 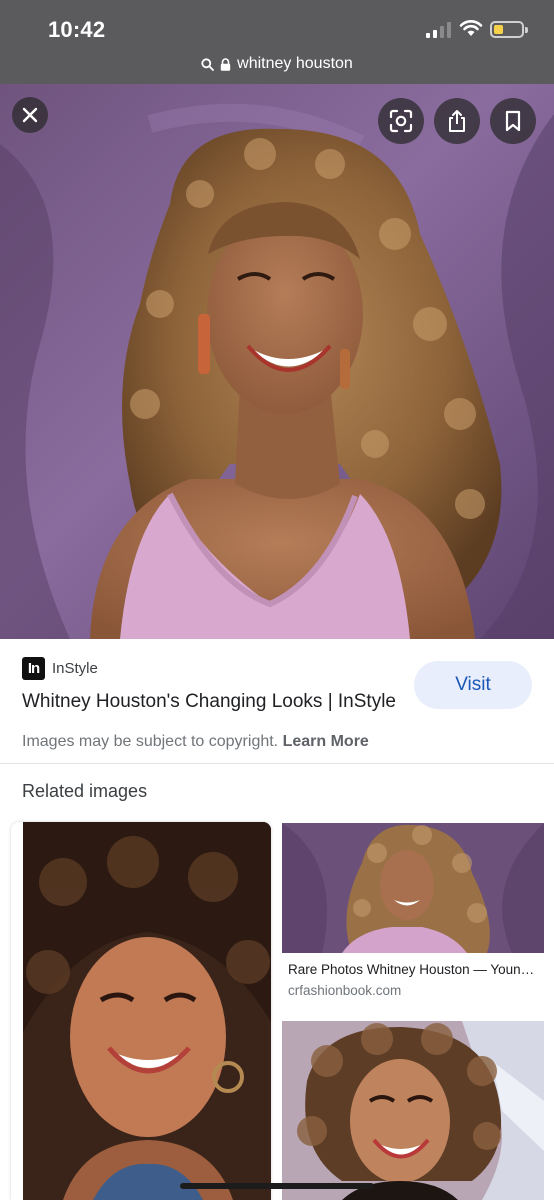 I want to click on share-icon, so click(x=457, y=121).